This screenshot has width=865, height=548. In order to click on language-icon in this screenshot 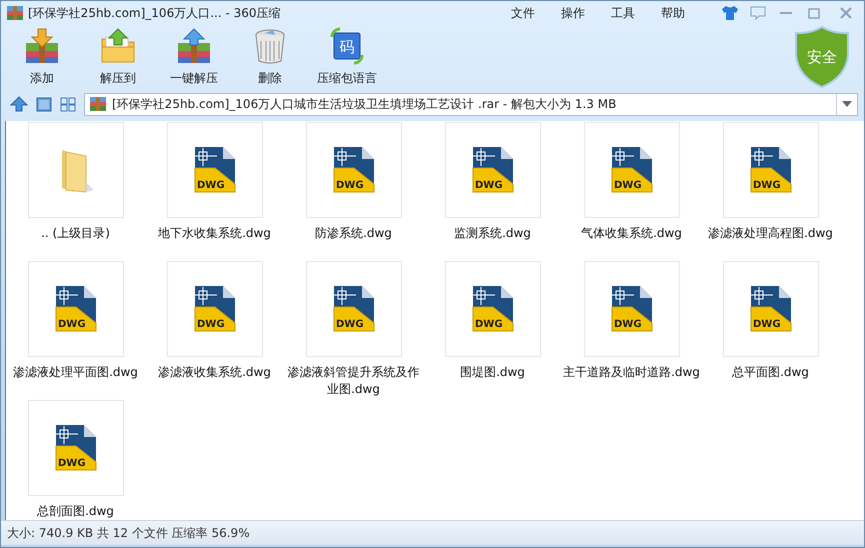, I will do `click(347, 46)`.